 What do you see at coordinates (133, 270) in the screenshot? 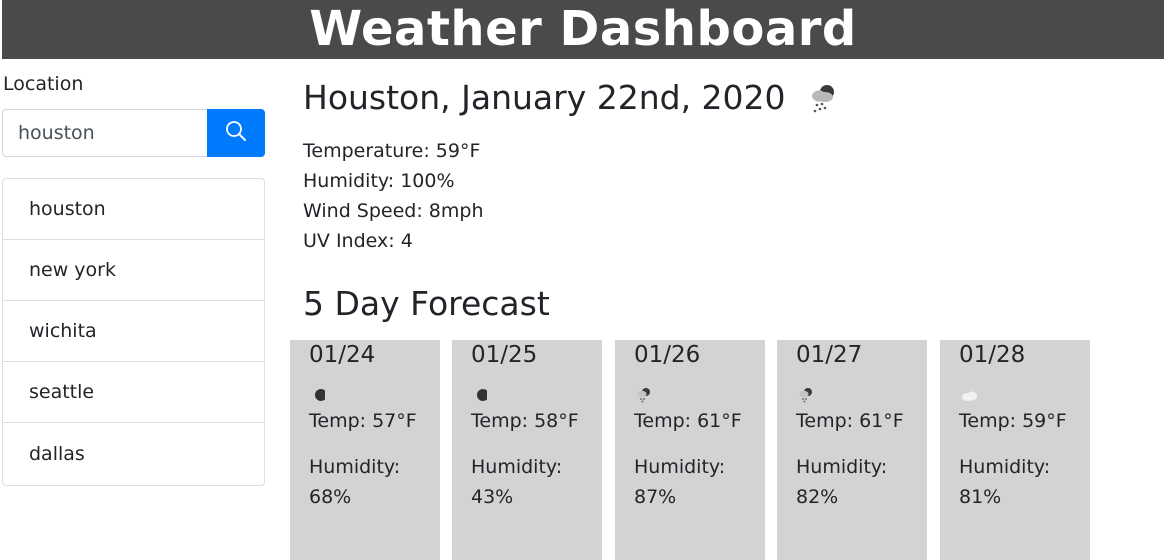
I see `history-item-new-york: new york` at bounding box center [133, 270].